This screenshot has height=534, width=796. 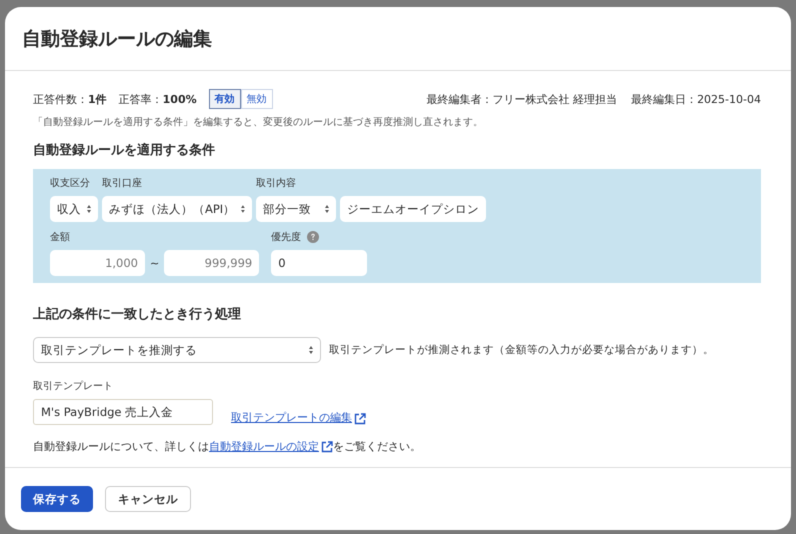 I want to click on cancel-button: キャンセル, so click(x=148, y=499).